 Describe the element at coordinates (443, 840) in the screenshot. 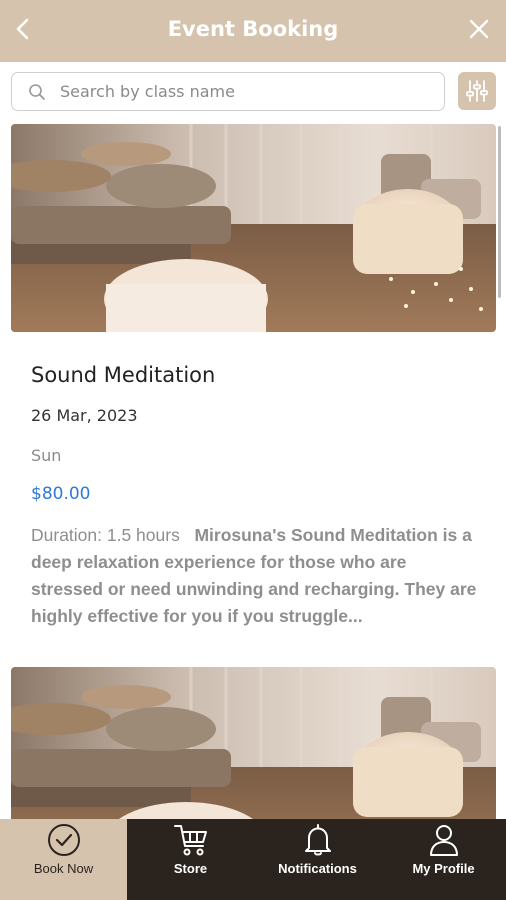

I see `user-icon` at that location.